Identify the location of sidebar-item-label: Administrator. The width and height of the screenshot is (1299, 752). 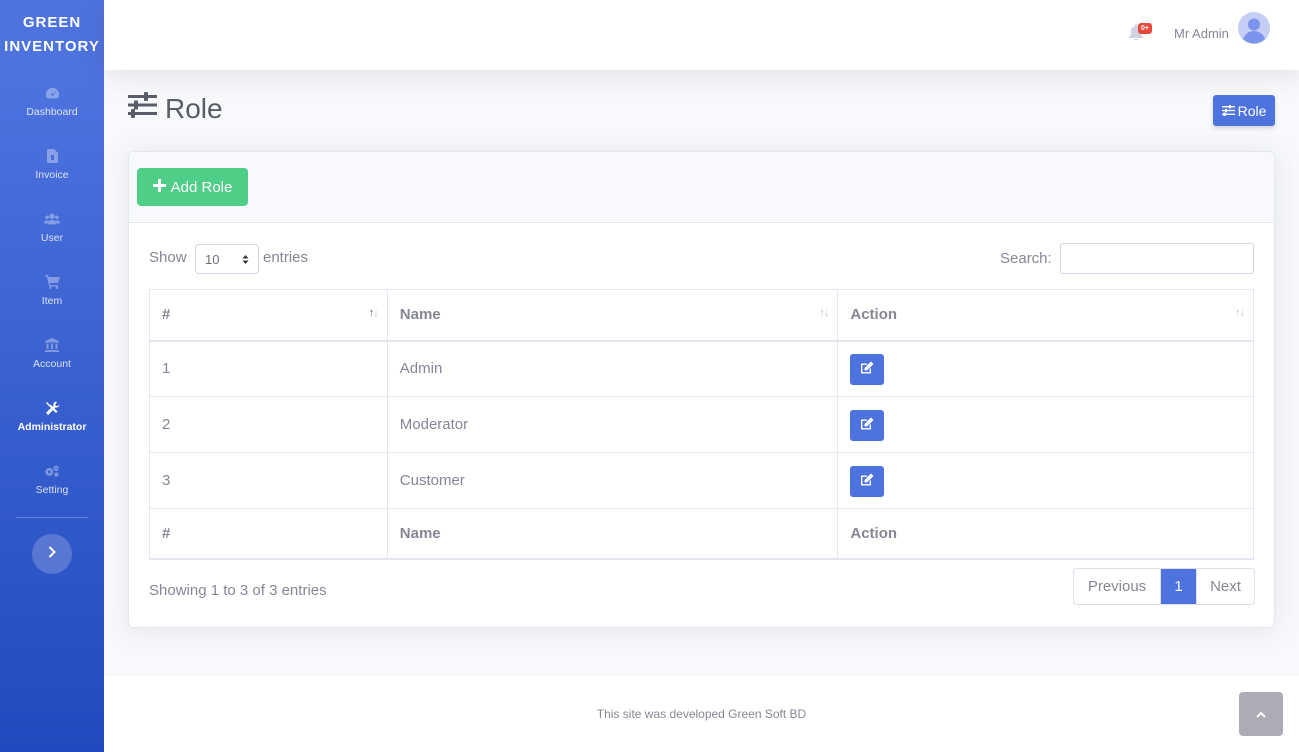
(52, 427).